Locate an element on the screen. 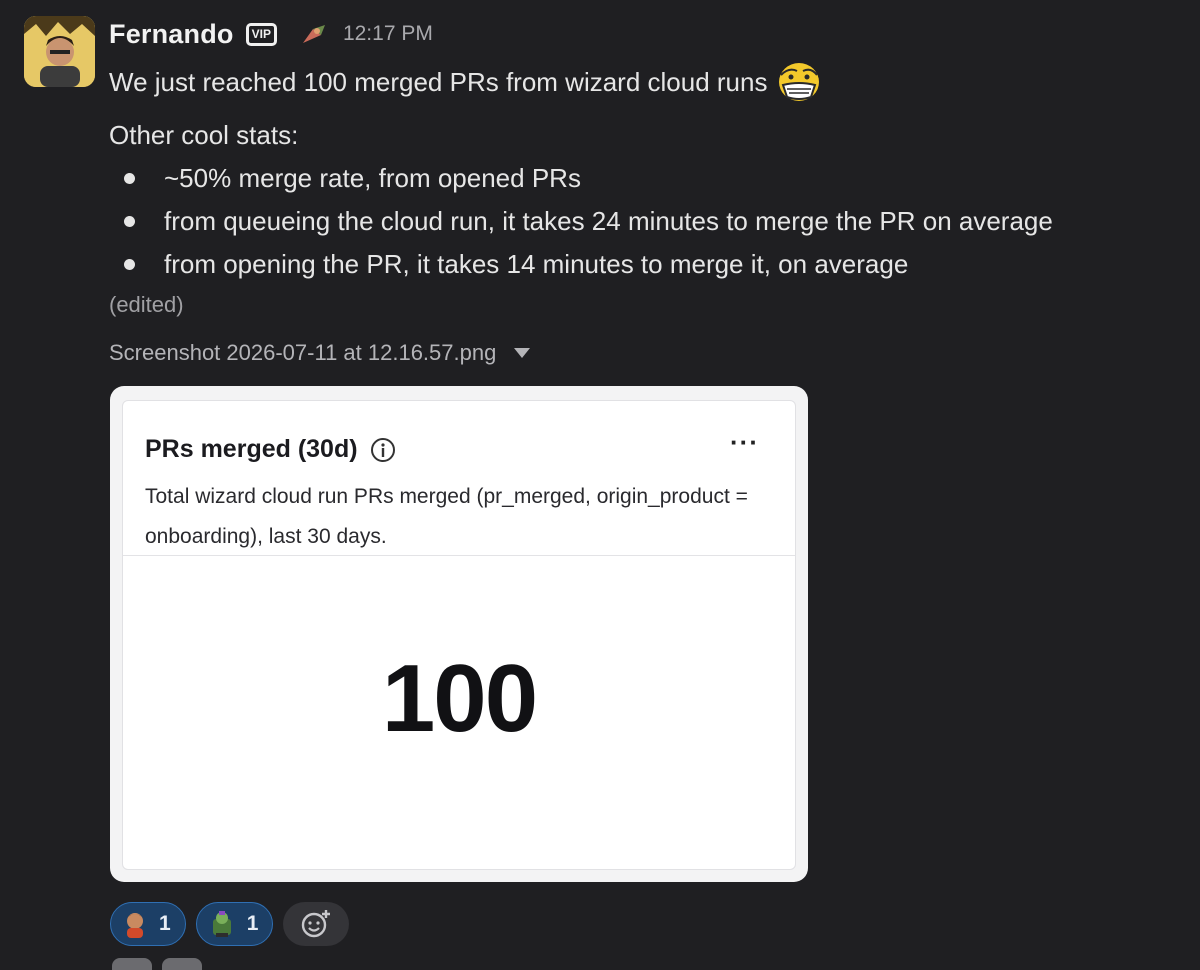 This screenshot has height=970, width=1200. card-title: PRs merged (30d) is located at coordinates (251, 449).